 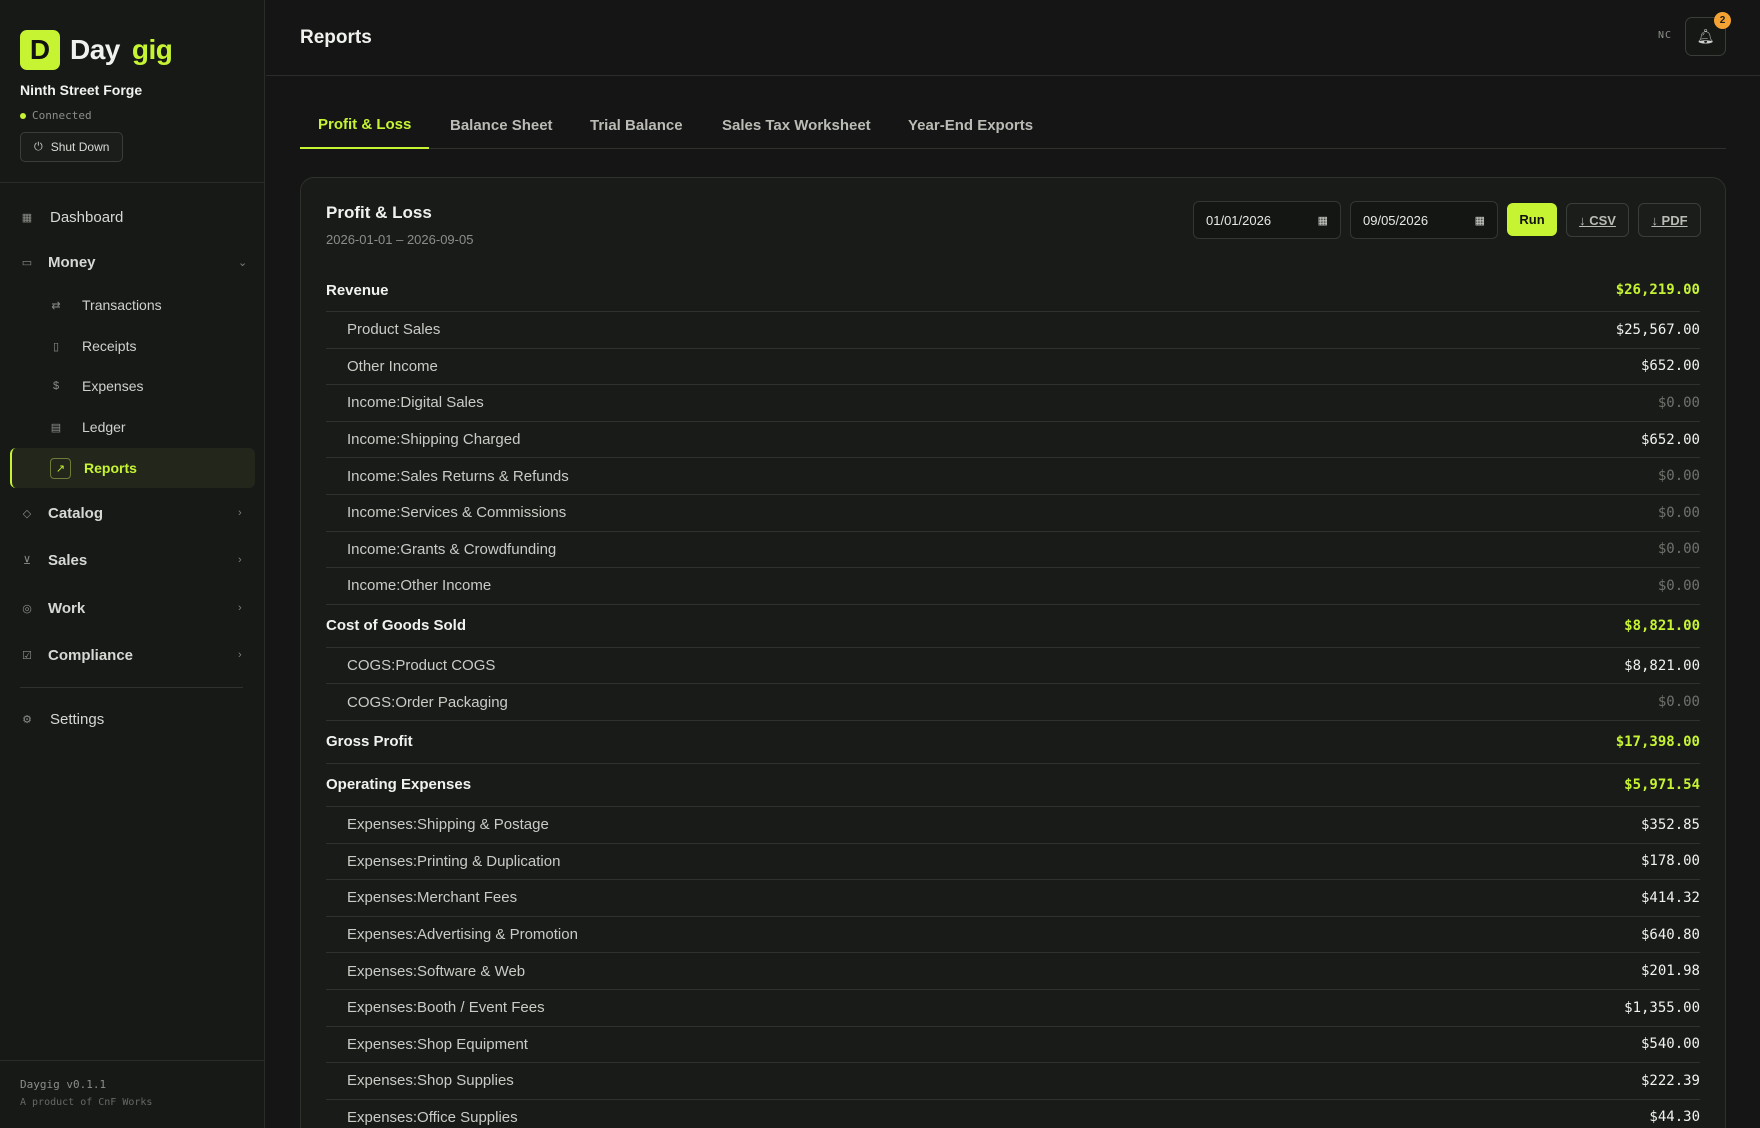 What do you see at coordinates (1013, 742) in the screenshot?
I see `section-row: Gross Profit $17,398.00` at bounding box center [1013, 742].